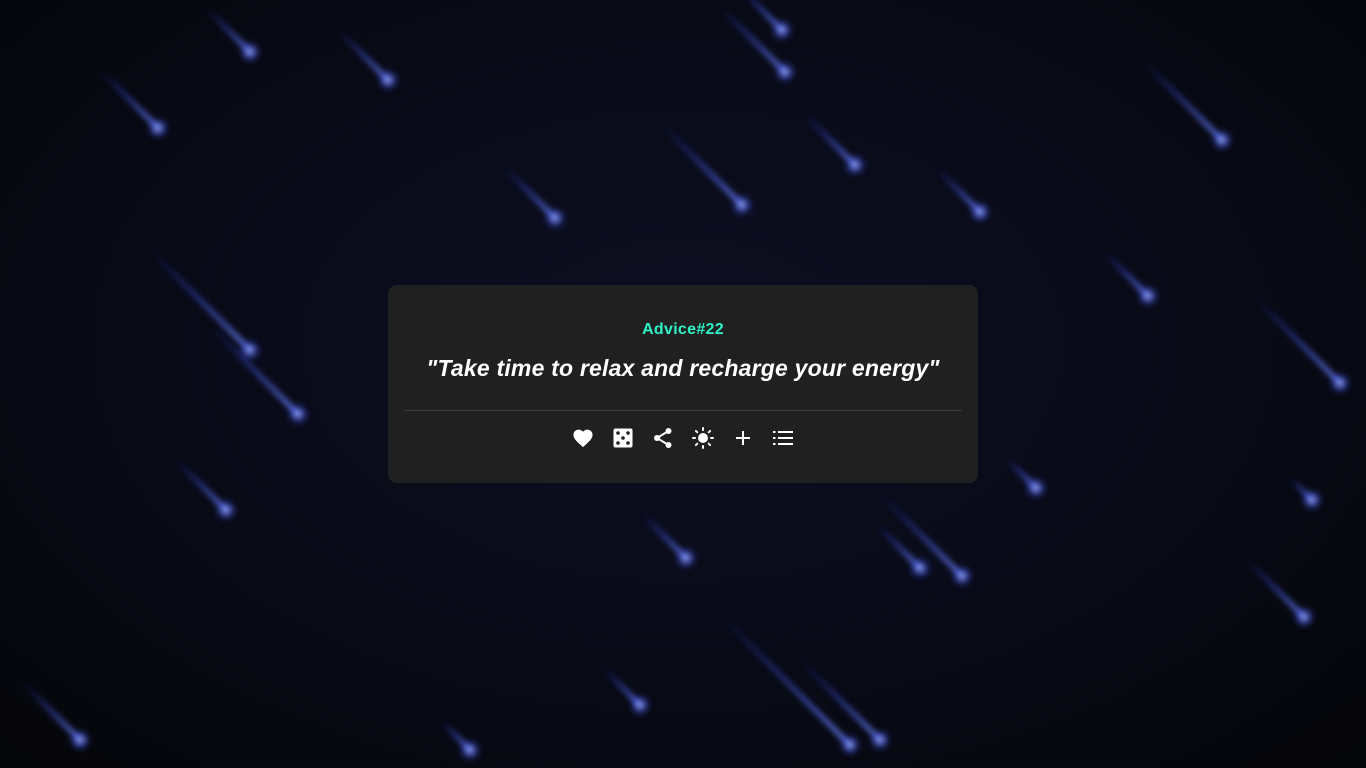  I want to click on sun-icon, so click(703, 438).